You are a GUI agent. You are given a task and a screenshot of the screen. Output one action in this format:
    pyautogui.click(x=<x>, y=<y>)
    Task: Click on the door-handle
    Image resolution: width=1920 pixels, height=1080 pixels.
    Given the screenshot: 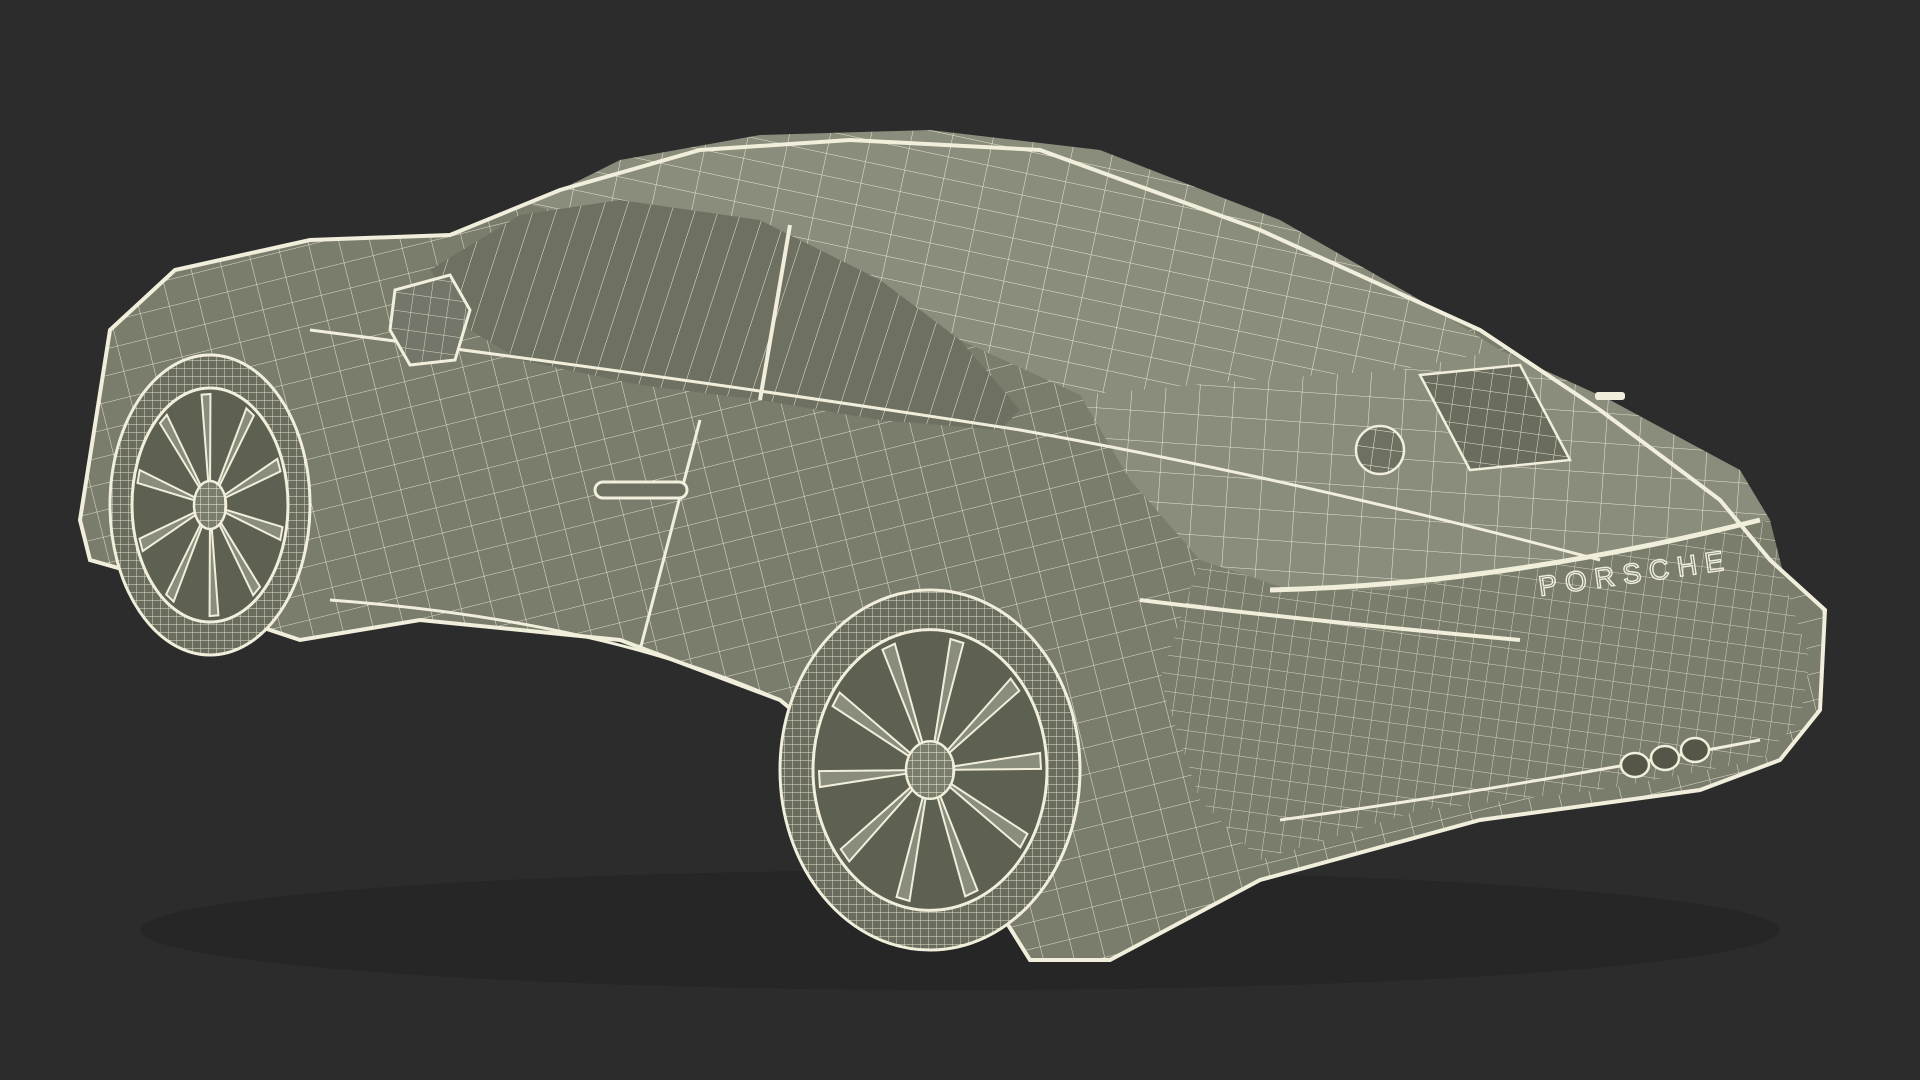 What is the action you would take?
    pyautogui.click(x=641, y=490)
    